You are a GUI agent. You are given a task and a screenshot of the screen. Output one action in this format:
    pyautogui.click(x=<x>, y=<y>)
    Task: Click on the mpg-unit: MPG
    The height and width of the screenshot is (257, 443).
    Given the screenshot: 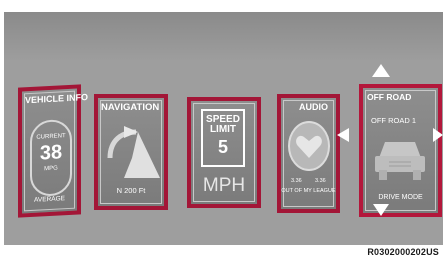 What is the action you would take?
    pyautogui.click(x=51, y=169)
    